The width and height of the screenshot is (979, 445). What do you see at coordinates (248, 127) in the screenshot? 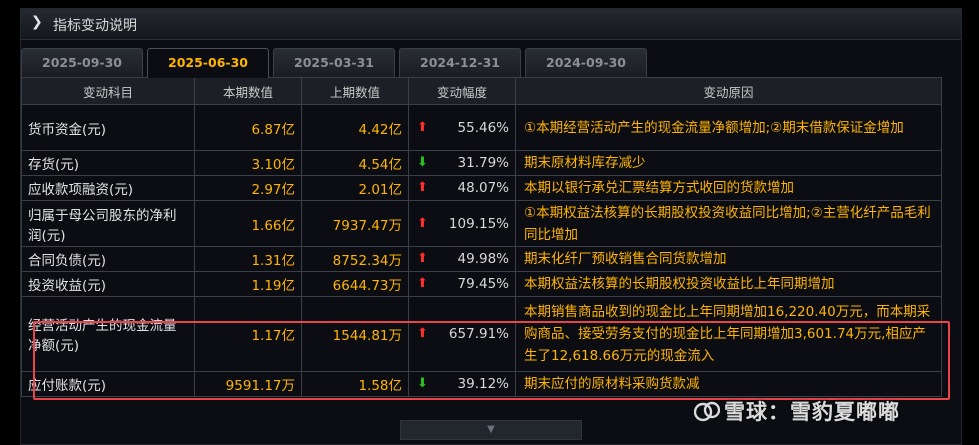
I see `current-value: 6.87亿` at bounding box center [248, 127].